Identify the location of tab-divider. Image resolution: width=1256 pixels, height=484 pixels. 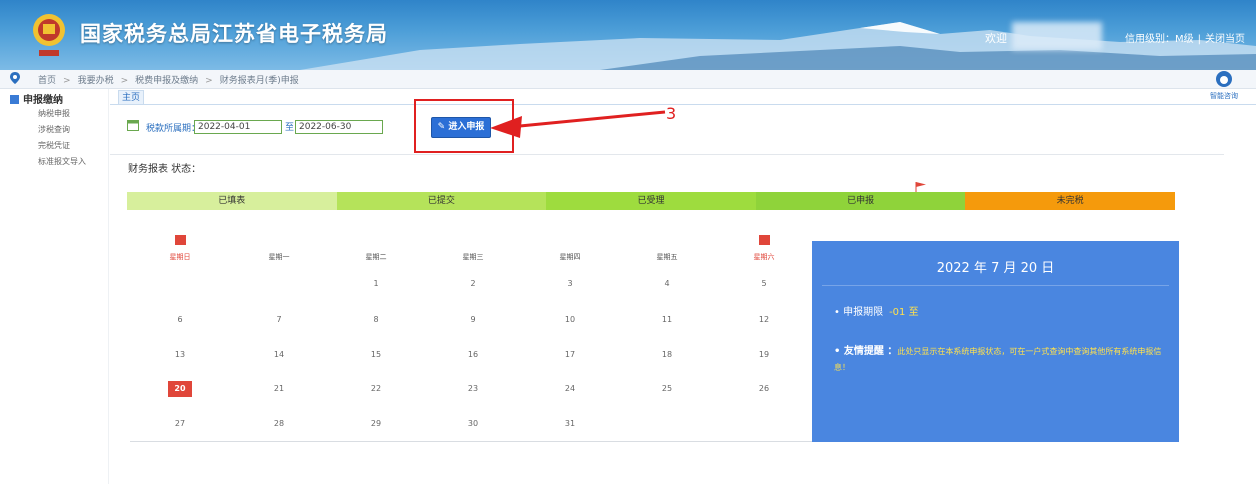
(683, 104).